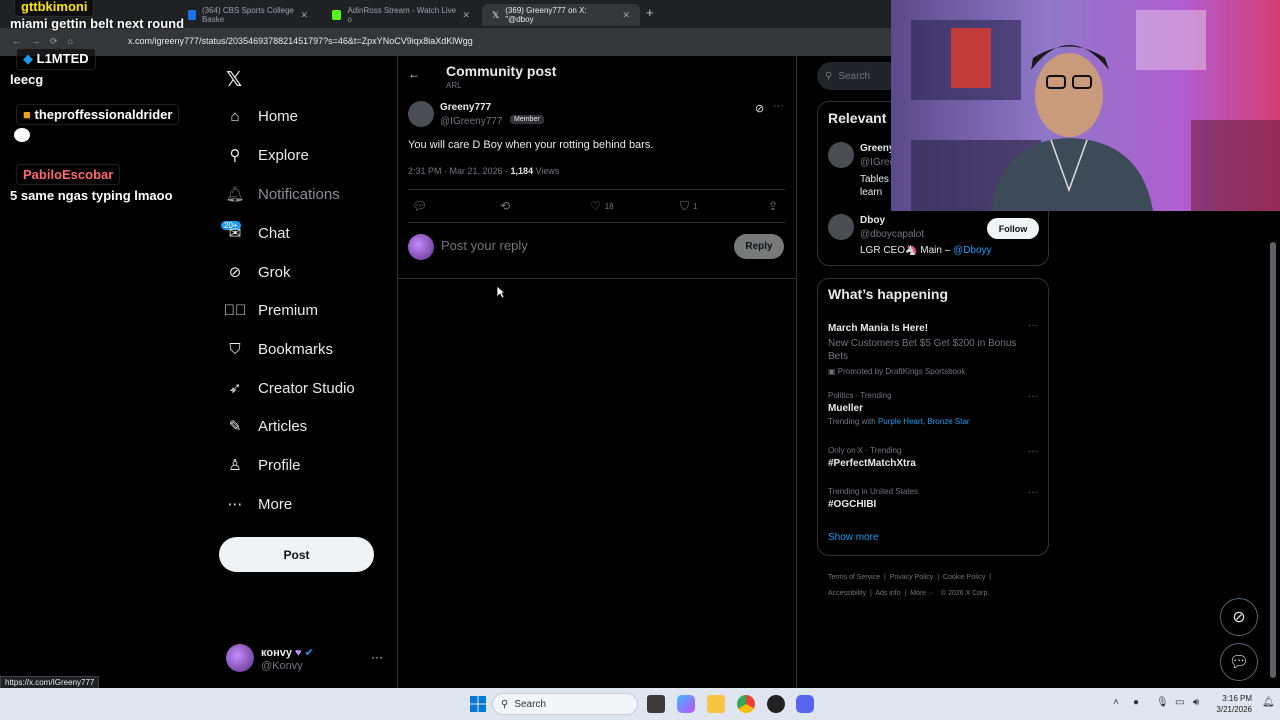 Image resolution: width=1280 pixels, height=720 pixels. What do you see at coordinates (847, 593) in the screenshot?
I see `footer-link: Accessibility` at bounding box center [847, 593].